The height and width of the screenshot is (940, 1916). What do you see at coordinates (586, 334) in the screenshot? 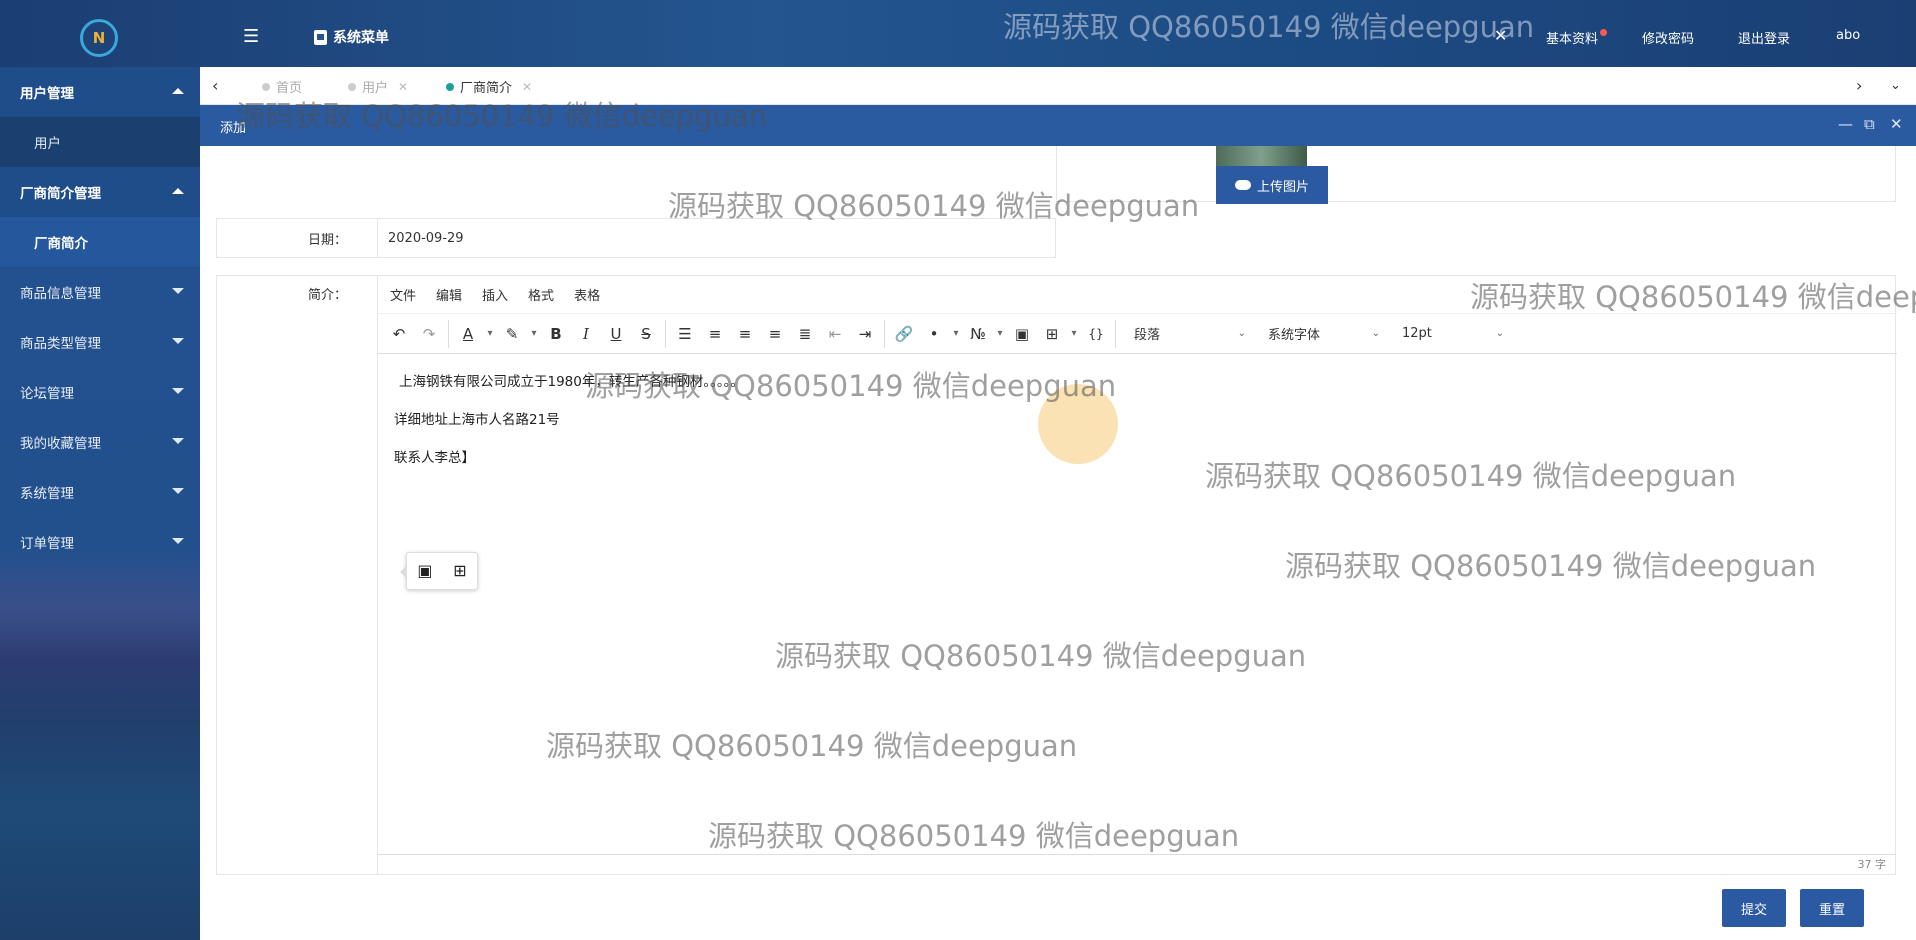
I see `italic-icon: I` at bounding box center [586, 334].